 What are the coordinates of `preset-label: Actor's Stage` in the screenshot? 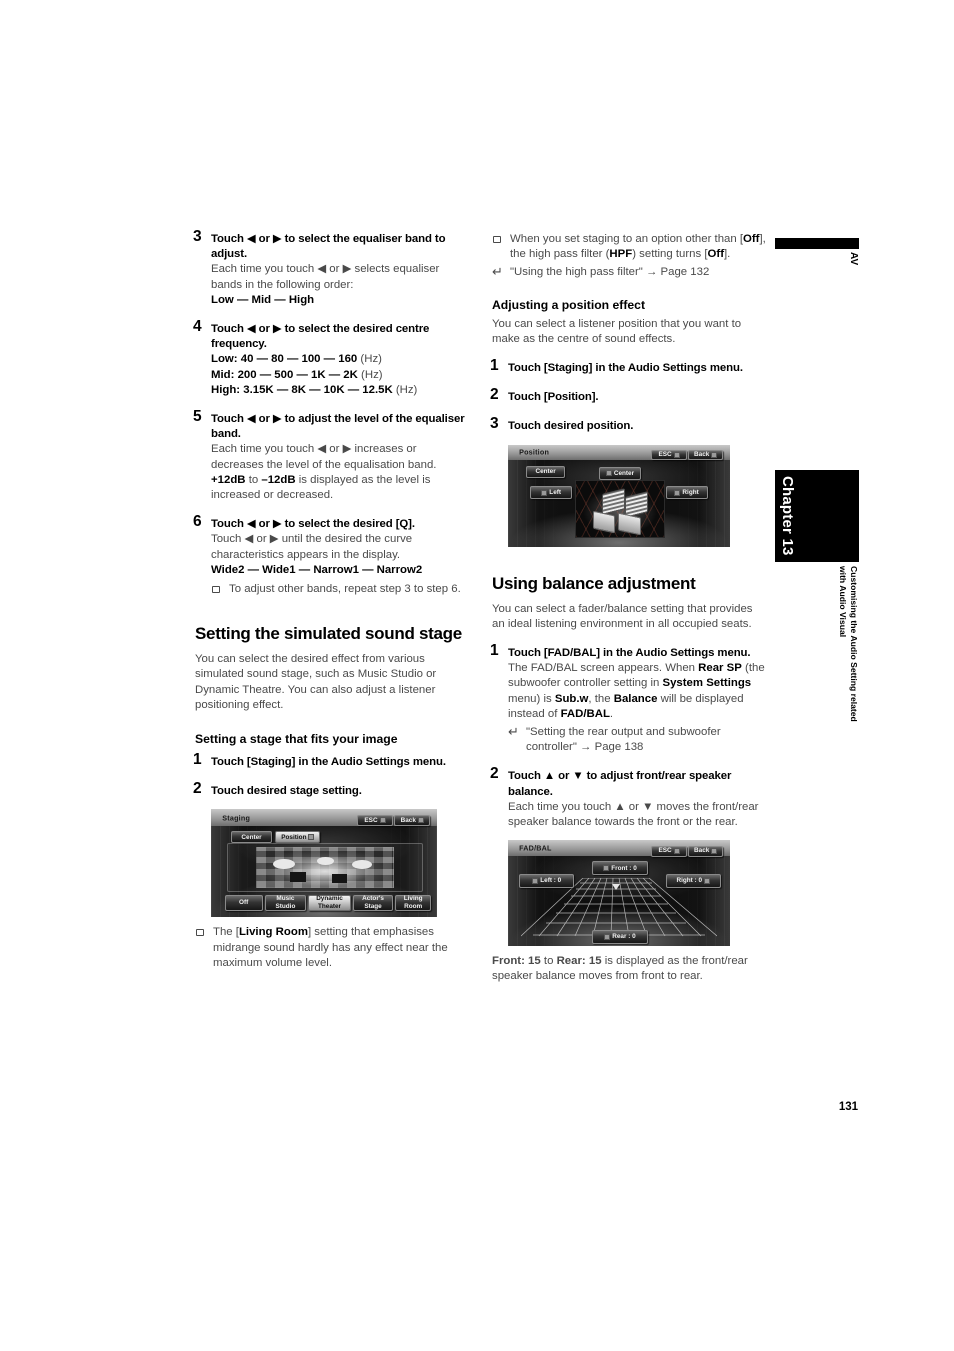 It's located at (373, 902).